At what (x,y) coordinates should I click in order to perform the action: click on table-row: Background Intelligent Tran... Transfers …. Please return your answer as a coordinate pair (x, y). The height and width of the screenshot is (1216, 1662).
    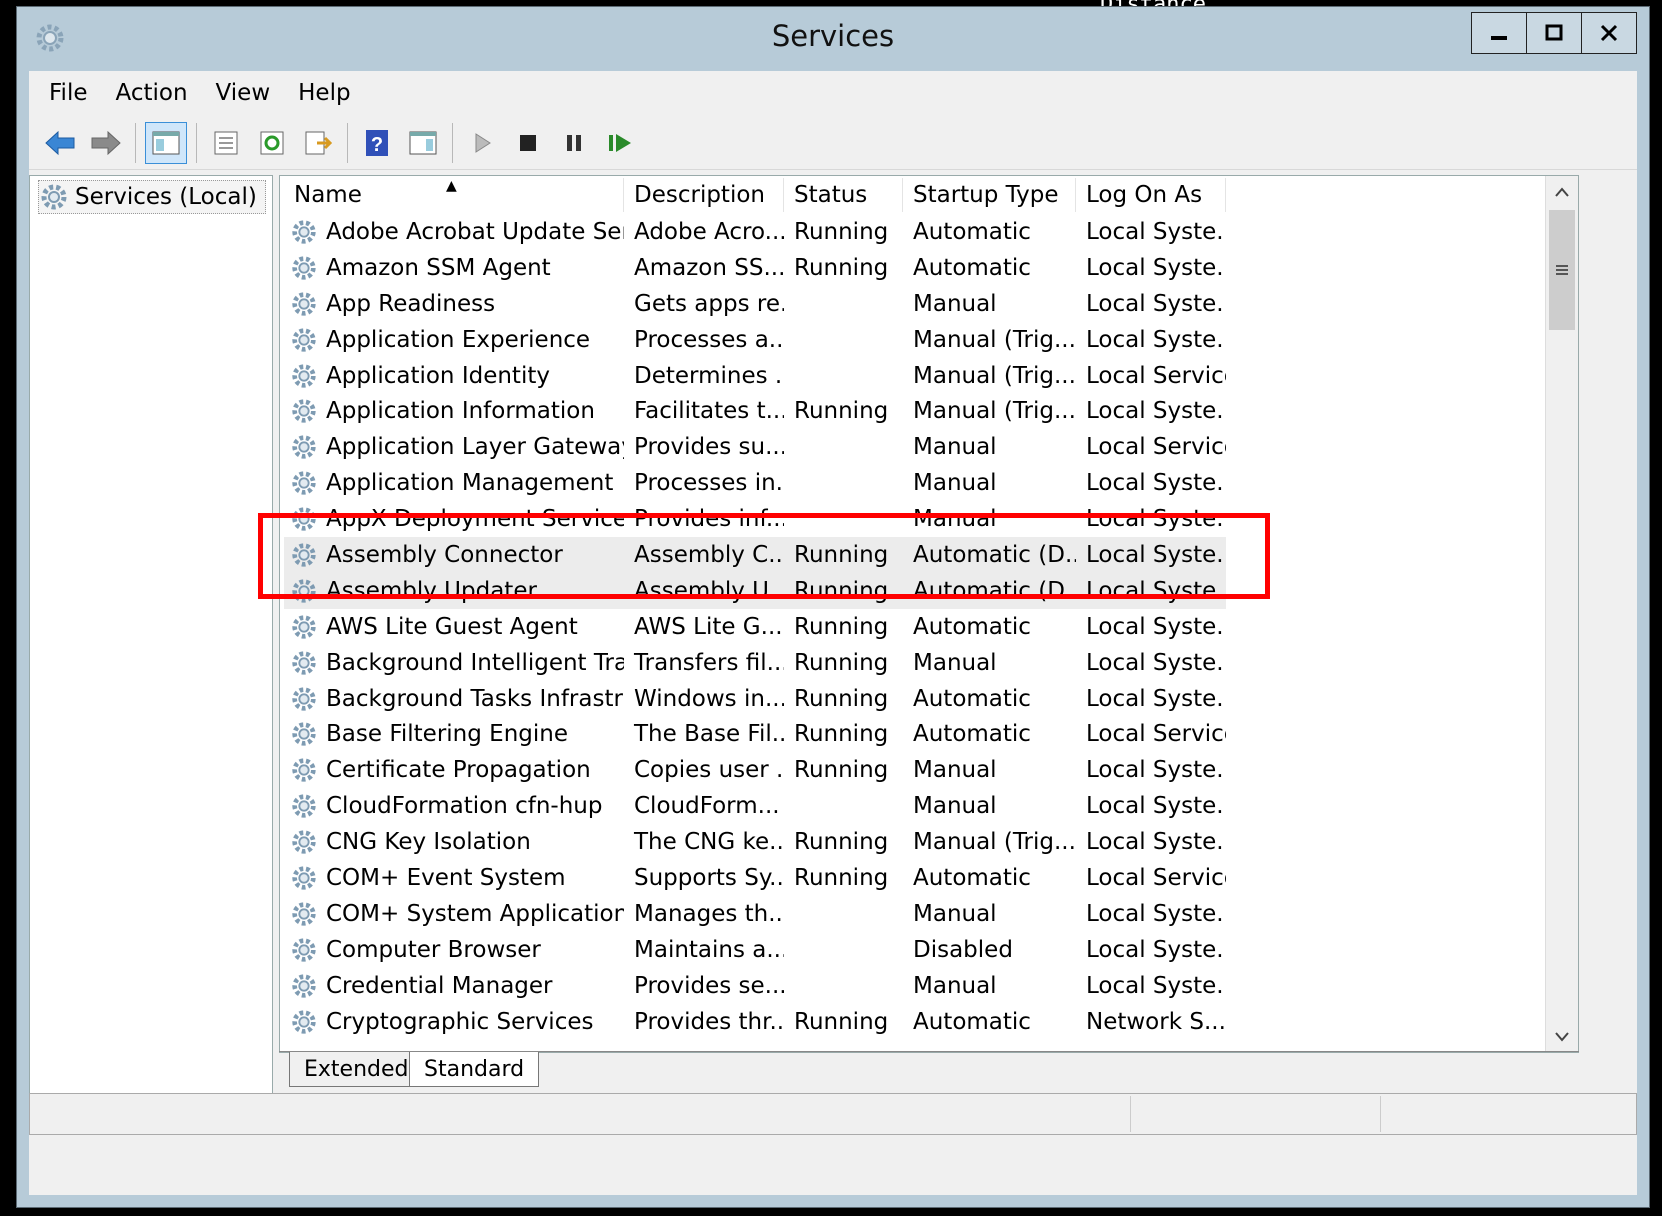
    Looking at the image, I should click on (755, 663).